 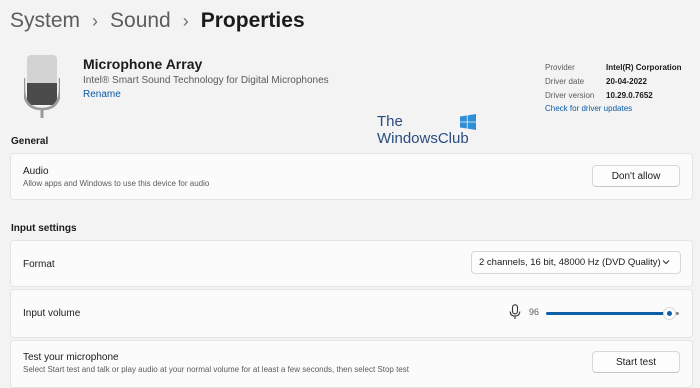 What do you see at coordinates (36, 171) in the screenshot?
I see `audio-title: Audio` at bounding box center [36, 171].